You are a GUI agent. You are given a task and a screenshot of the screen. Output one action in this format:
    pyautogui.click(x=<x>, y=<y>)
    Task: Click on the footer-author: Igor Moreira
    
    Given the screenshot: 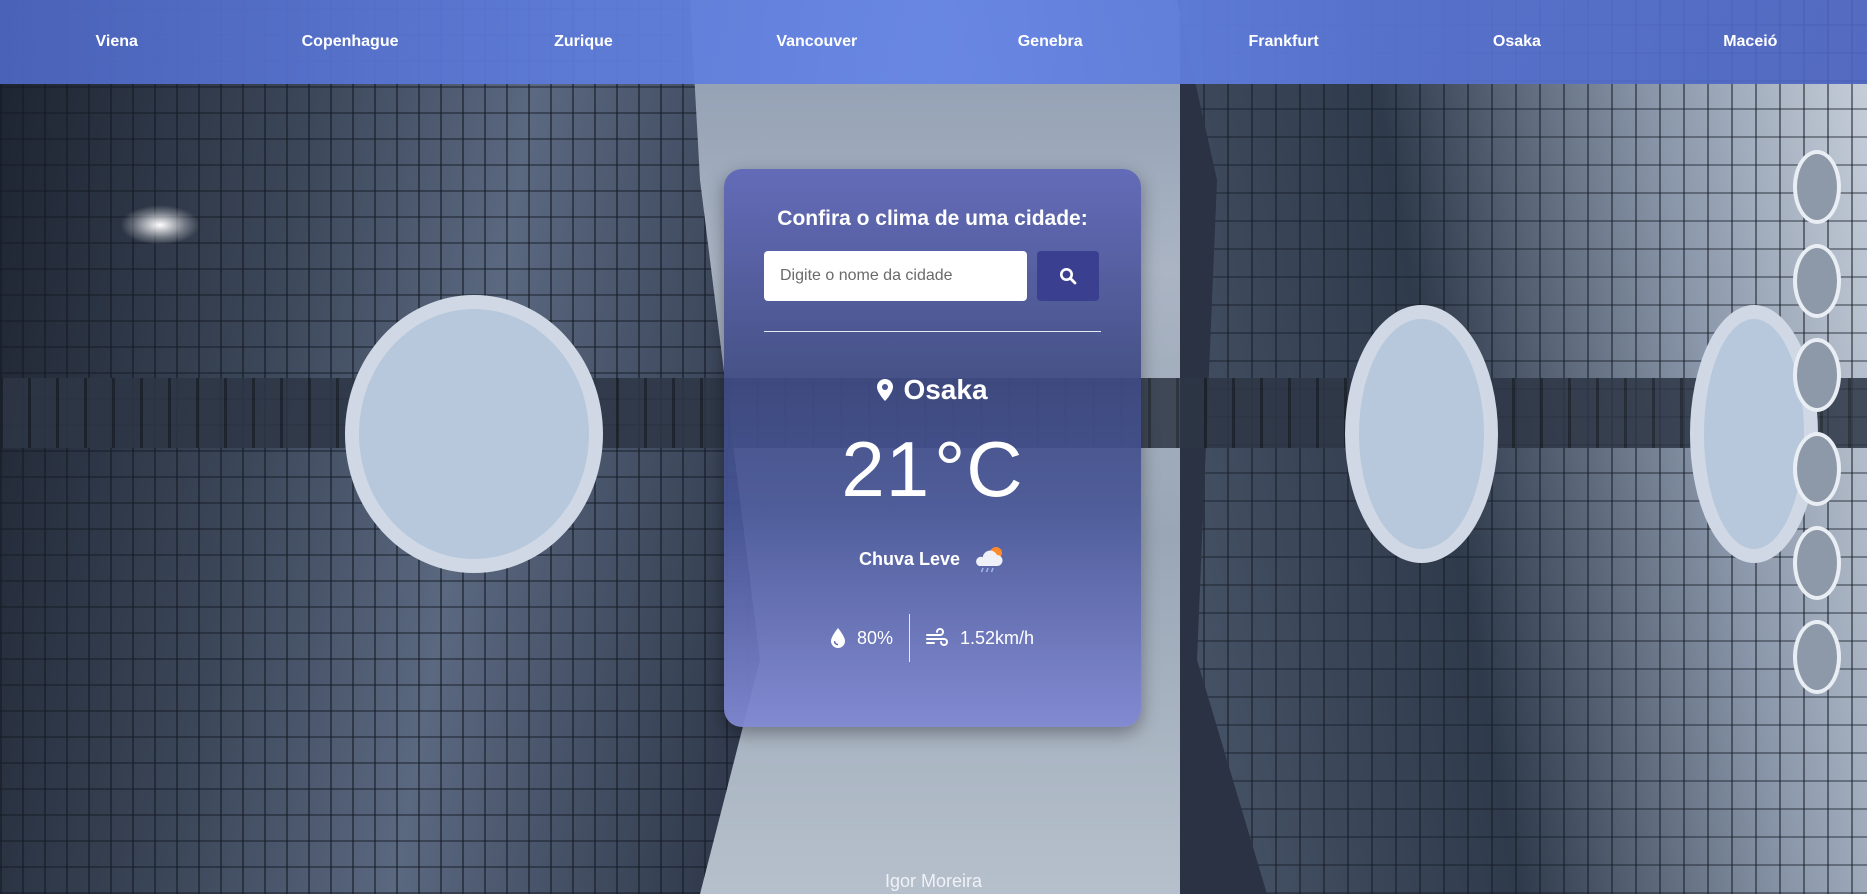 What is the action you would take?
    pyautogui.click(x=933, y=881)
    